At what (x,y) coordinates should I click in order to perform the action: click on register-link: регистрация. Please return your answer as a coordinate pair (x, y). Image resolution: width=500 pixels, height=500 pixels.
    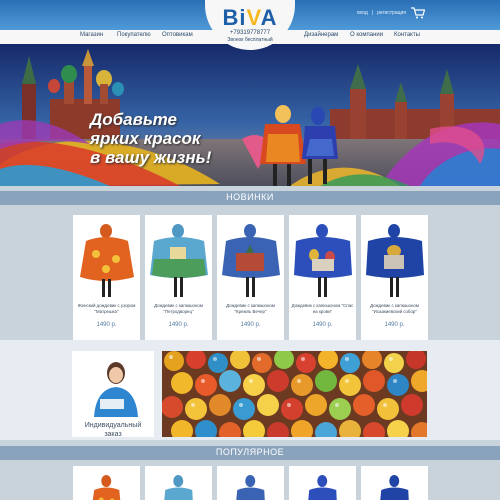
    Looking at the image, I should click on (391, 13).